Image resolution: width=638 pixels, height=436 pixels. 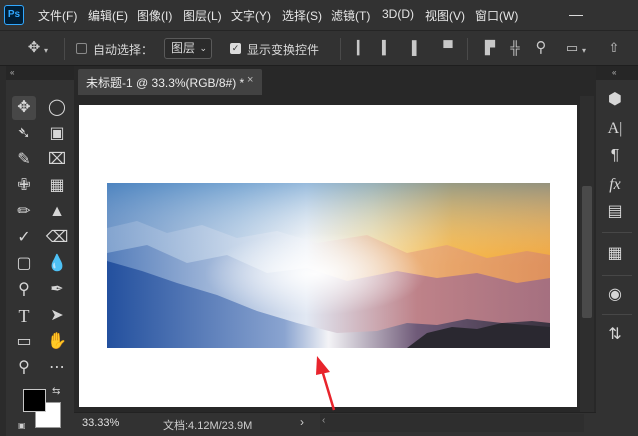 What do you see at coordinates (615, 129) in the screenshot?
I see `character-icon: A|` at bounding box center [615, 129].